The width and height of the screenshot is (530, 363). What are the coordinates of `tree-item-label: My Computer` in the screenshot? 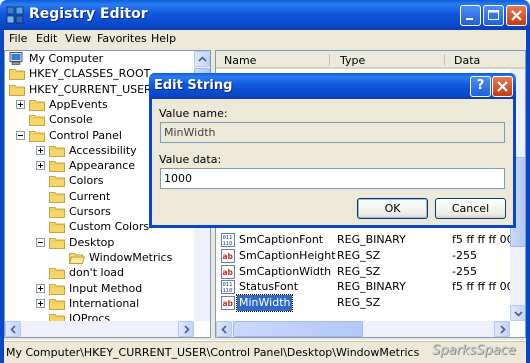 It's located at (66, 58).